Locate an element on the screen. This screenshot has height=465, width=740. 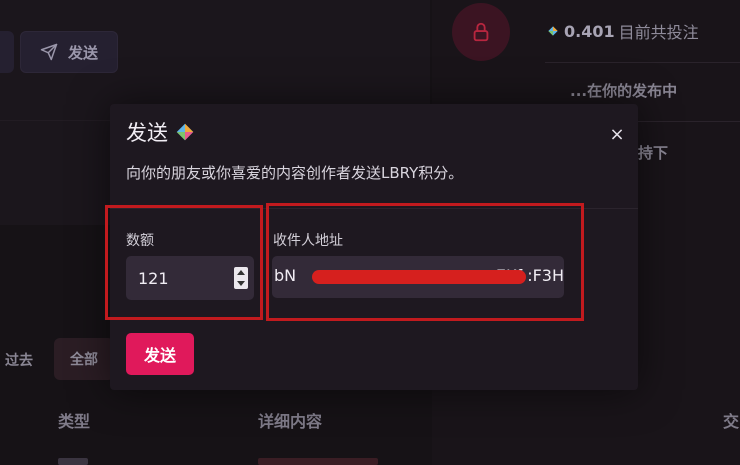
modal-title: 发送 is located at coordinates (147, 133).